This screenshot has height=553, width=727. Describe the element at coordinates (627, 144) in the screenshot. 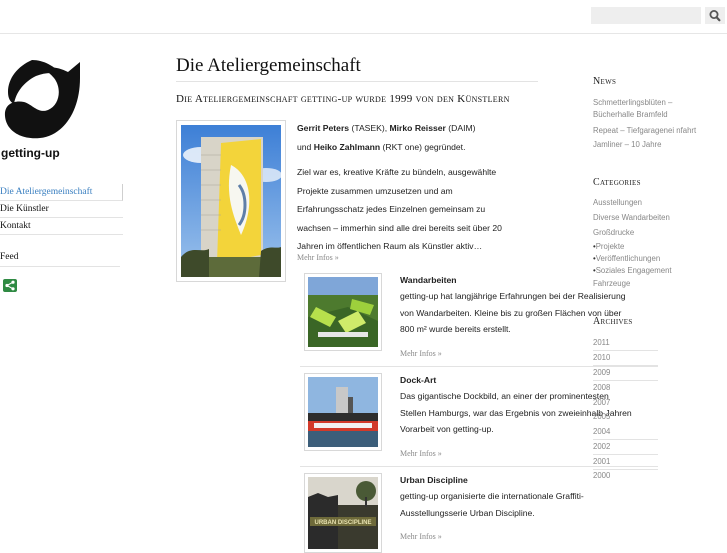

I see `news-item: Jamliner – 10 Jahre` at that location.